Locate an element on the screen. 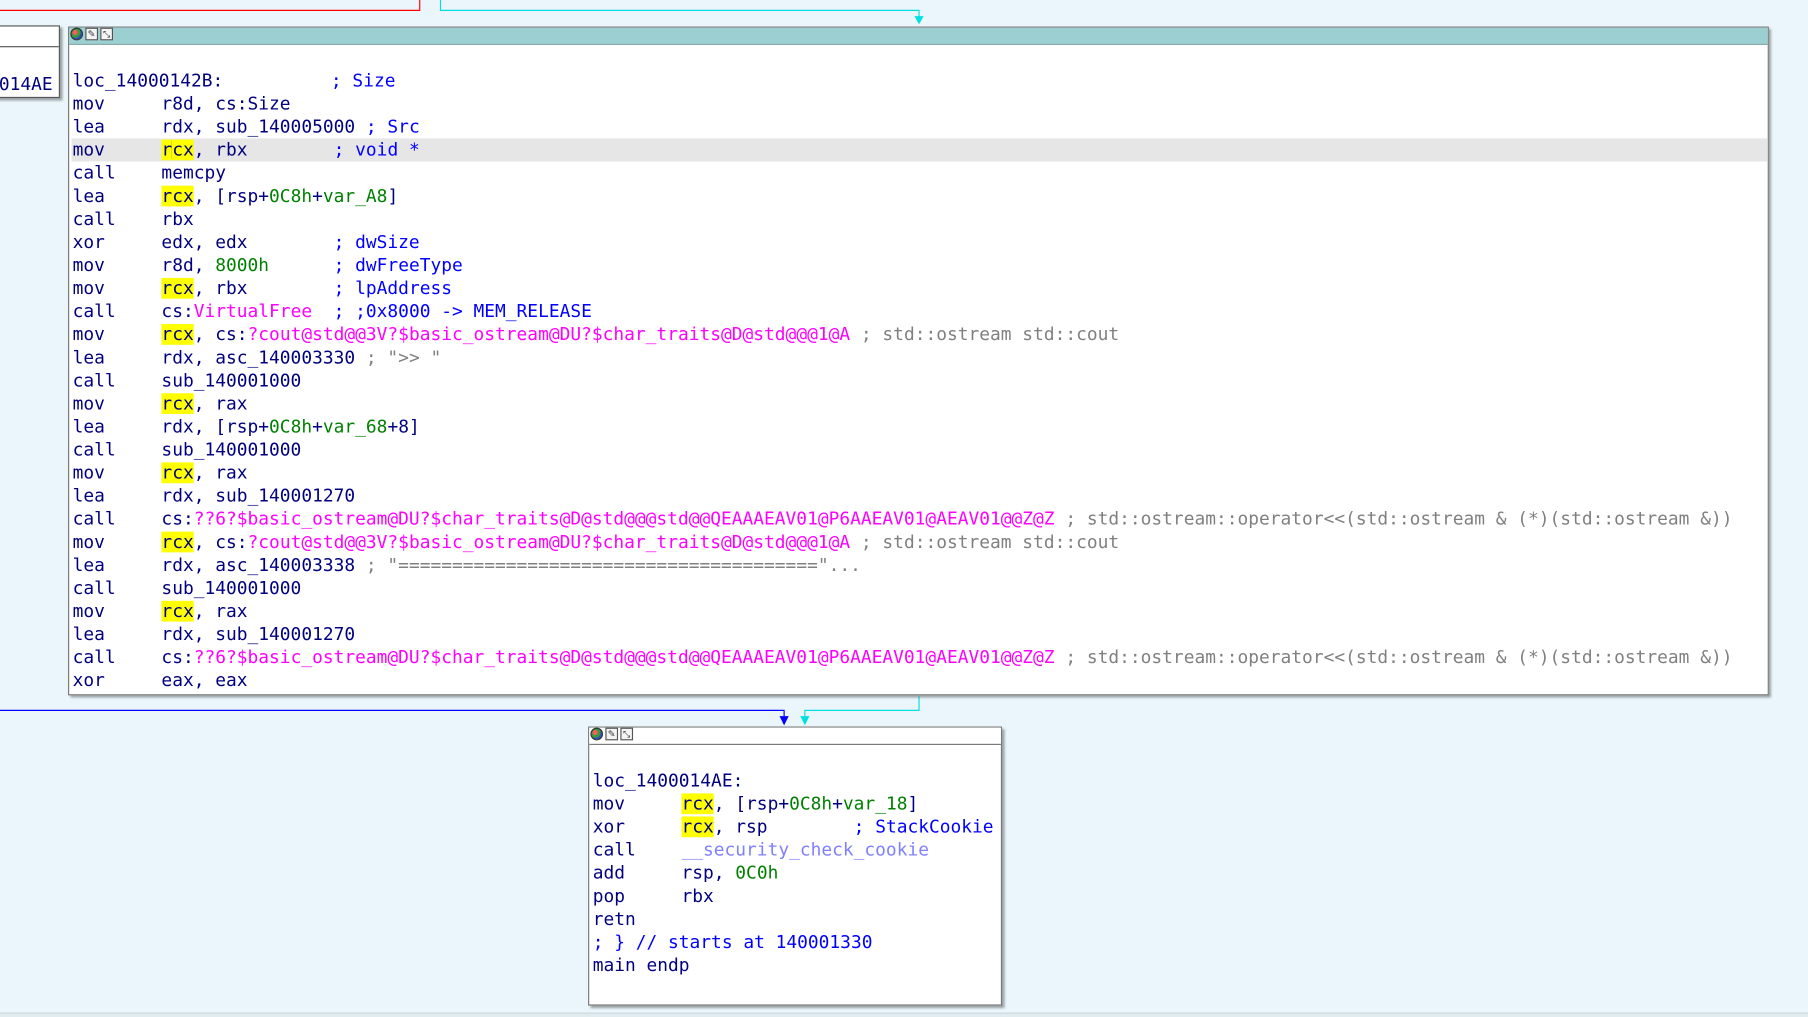  asm-comment: ; dwFreeType is located at coordinates (366, 265).